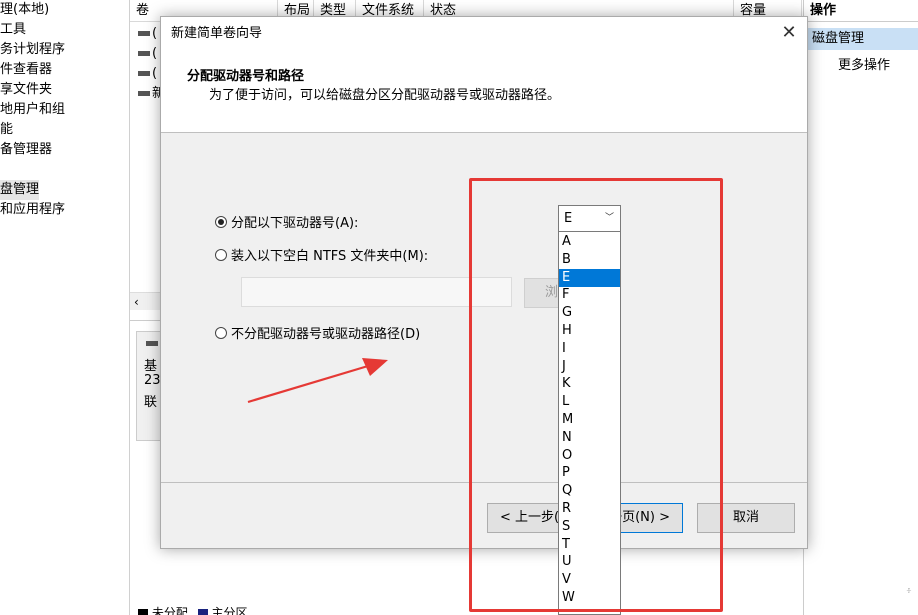  Describe the element at coordinates (330, 256) in the screenshot. I see `radio-label: 装入以下空白 NTFS 文件夹中(M):` at that location.